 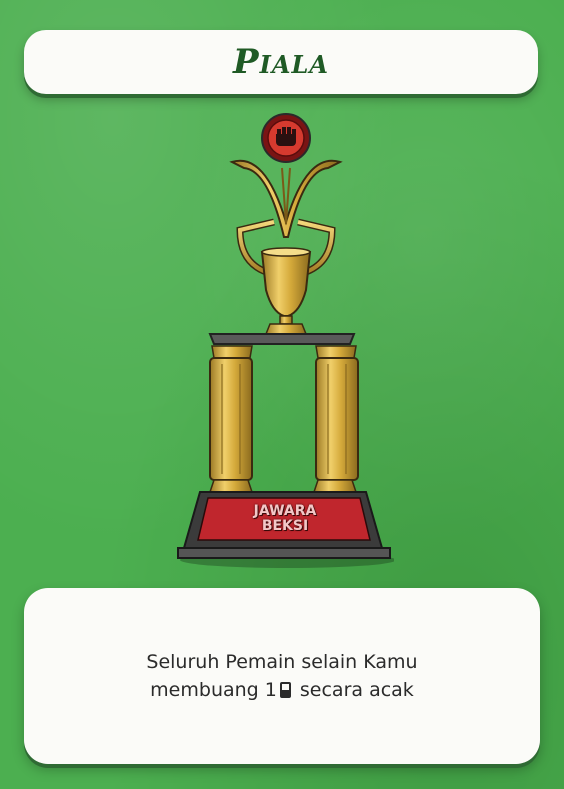 What do you see at coordinates (353, 690) in the screenshot?
I see `effect-text-suffix: secara acak` at bounding box center [353, 690].